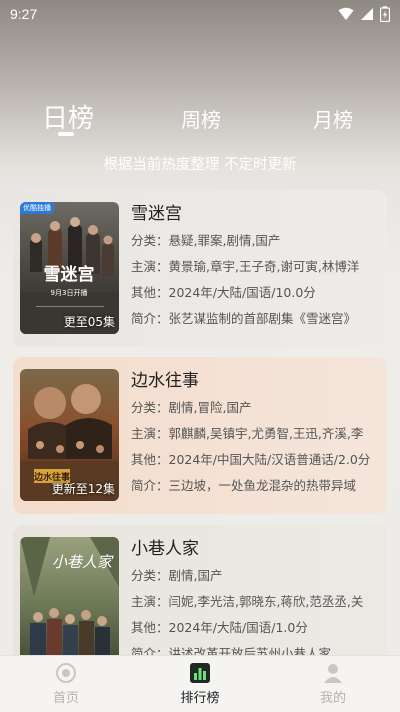  Describe the element at coordinates (245, 266) in the screenshot. I see `item-cast: 主演：黄景瑜,章宇,王子奇,谢可寅,林博洋` at that location.